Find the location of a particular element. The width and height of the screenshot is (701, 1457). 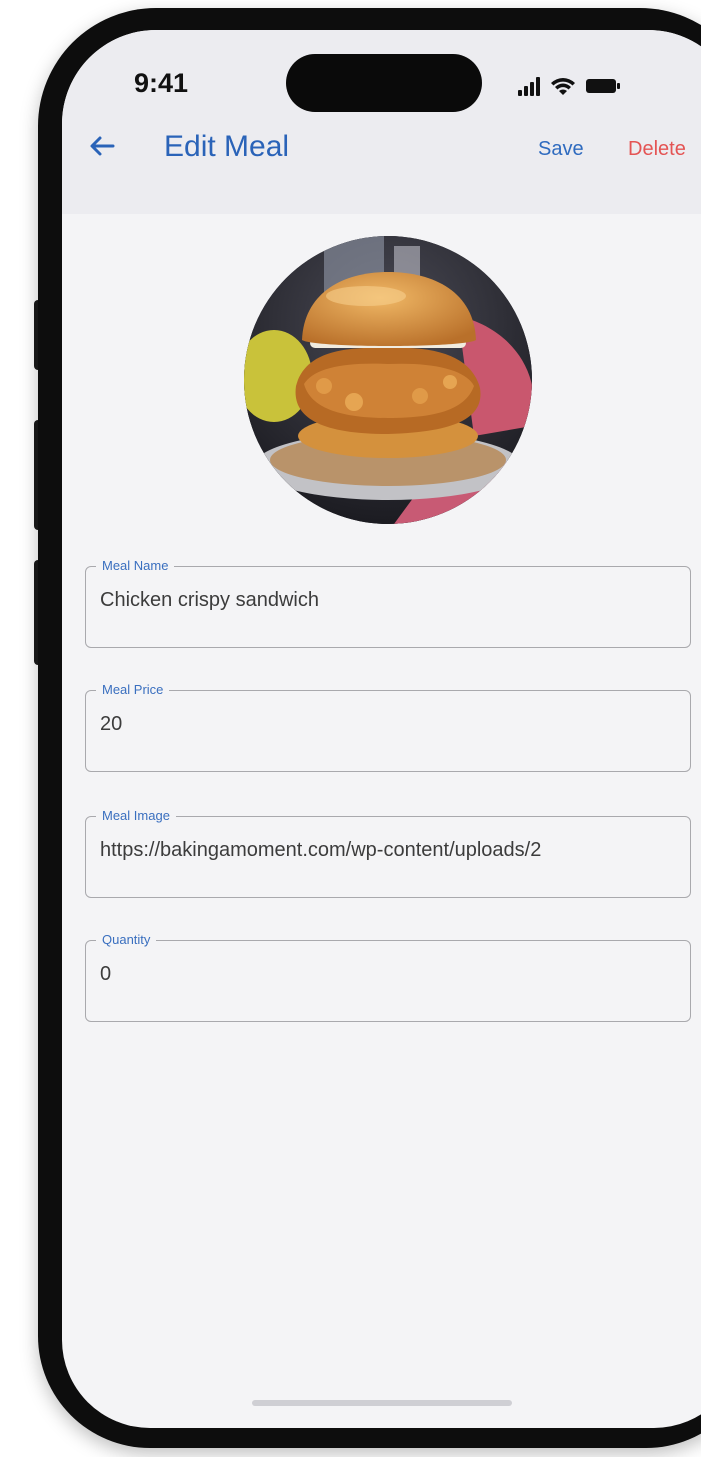

meal-price-input is located at coordinates (390, 724).